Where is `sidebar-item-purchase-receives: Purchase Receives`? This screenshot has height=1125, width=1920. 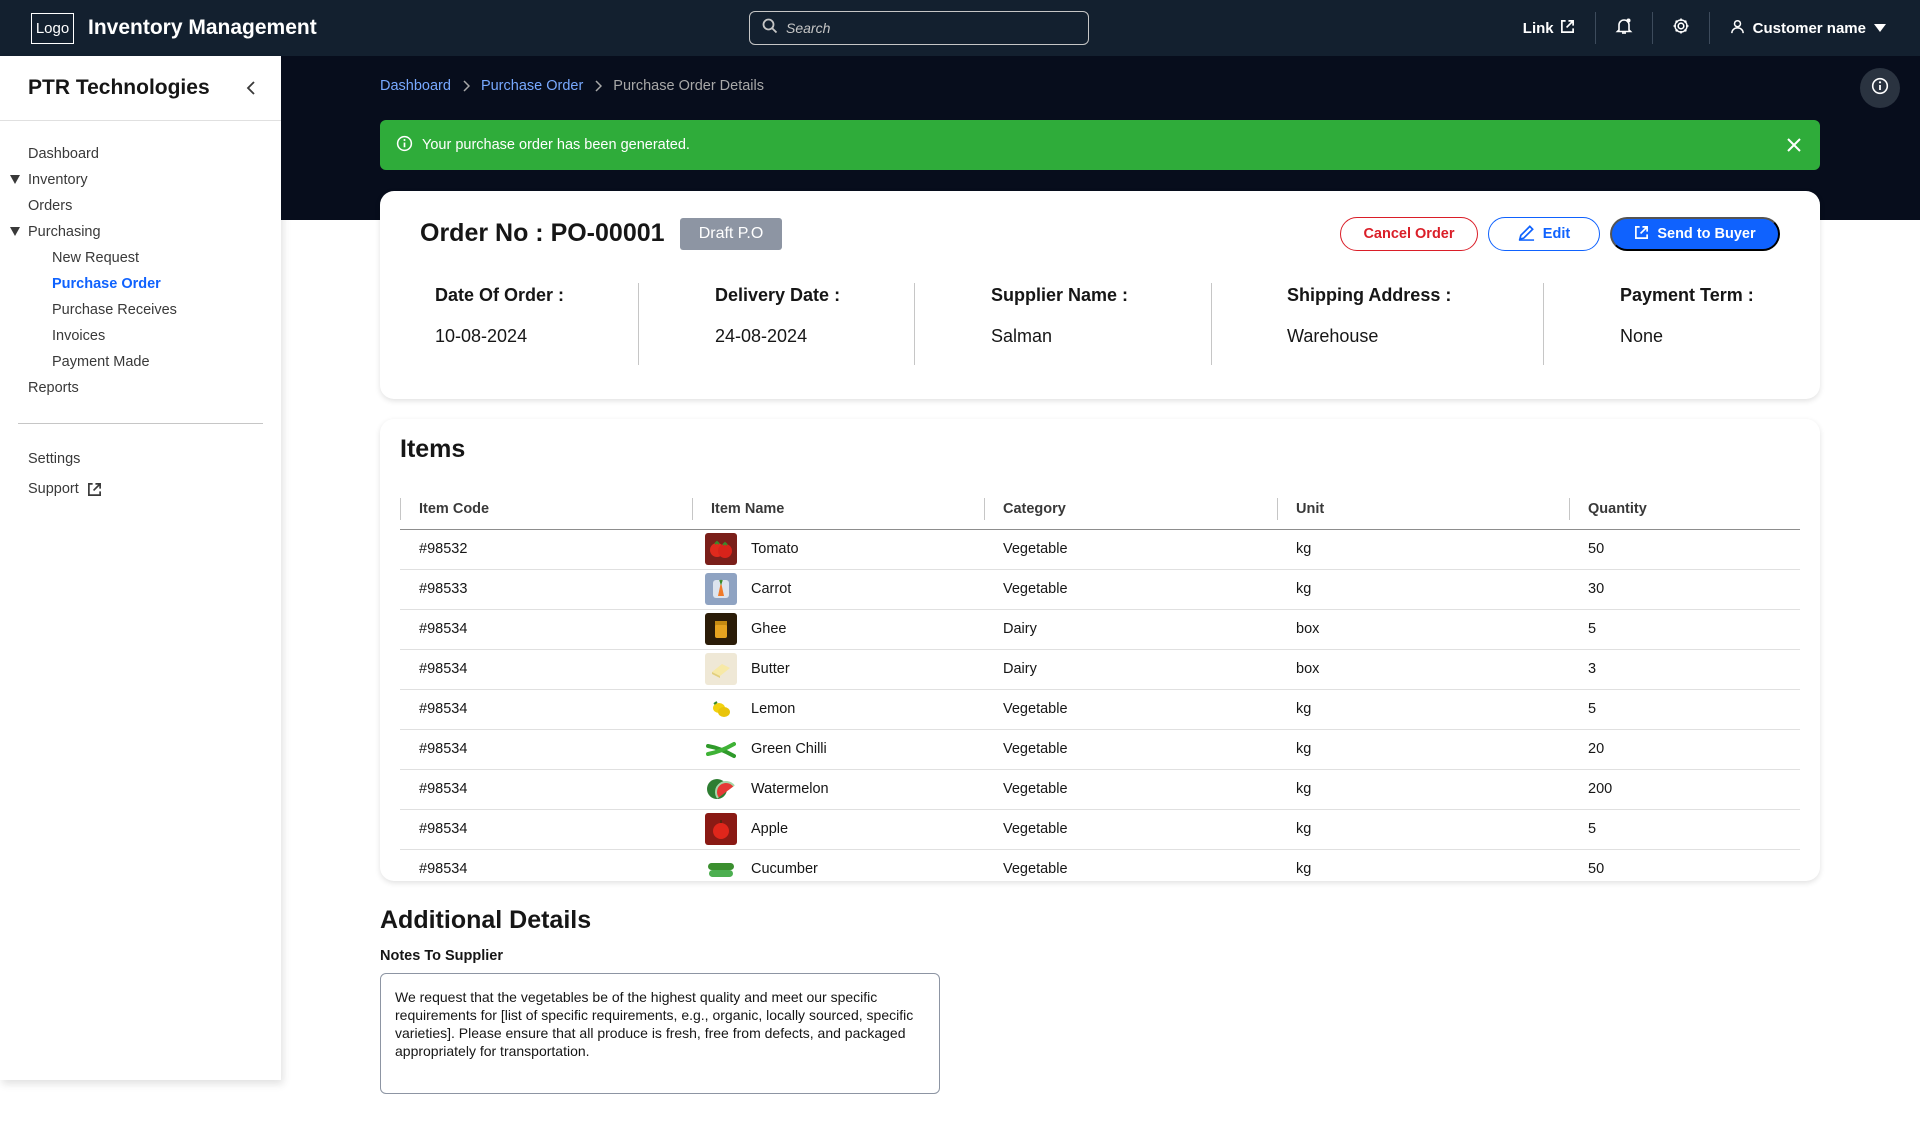
sidebar-item-purchase-receives: Purchase Receives is located at coordinates (140, 310).